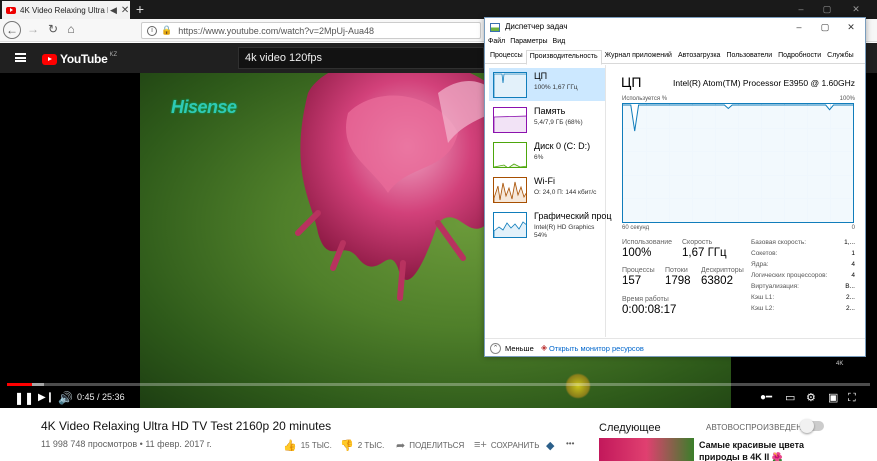  I want to click on progress-bar, so click(438, 384).